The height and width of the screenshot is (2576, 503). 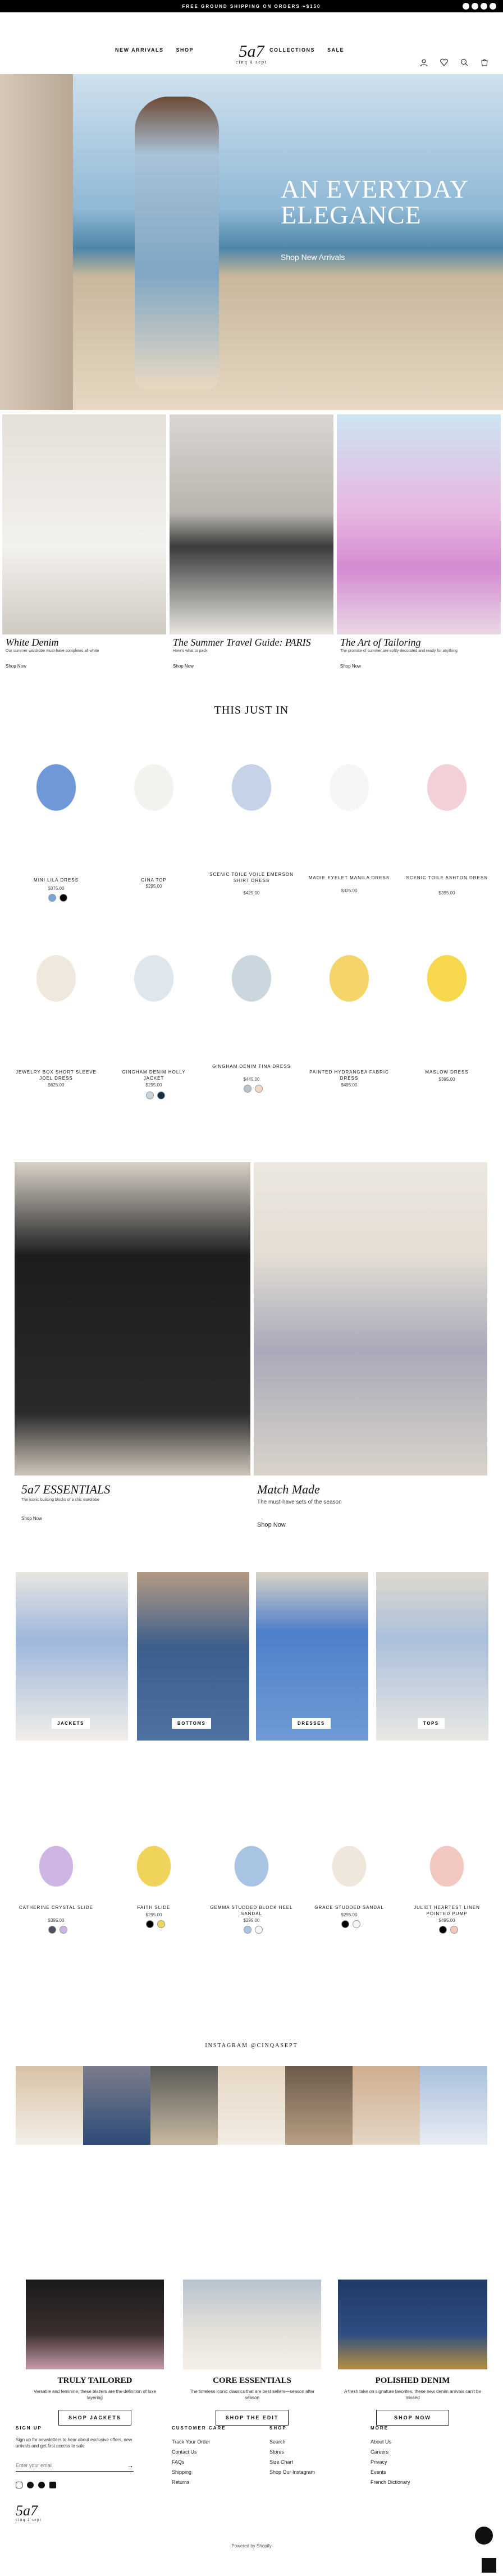 I want to click on category-label-dresses: DRESSES, so click(x=312, y=1723).